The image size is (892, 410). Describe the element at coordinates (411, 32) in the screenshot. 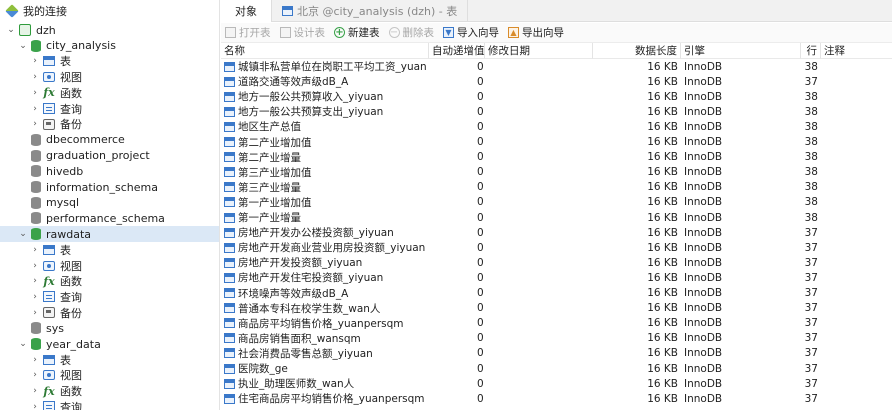

I see `delete-table-button: − 删除表` at that location.